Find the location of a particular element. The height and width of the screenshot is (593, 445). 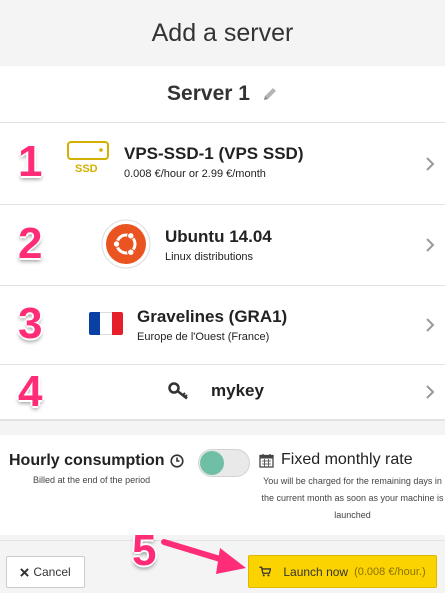

launch-now-label: Launch now is located at coordinates (316, 571).